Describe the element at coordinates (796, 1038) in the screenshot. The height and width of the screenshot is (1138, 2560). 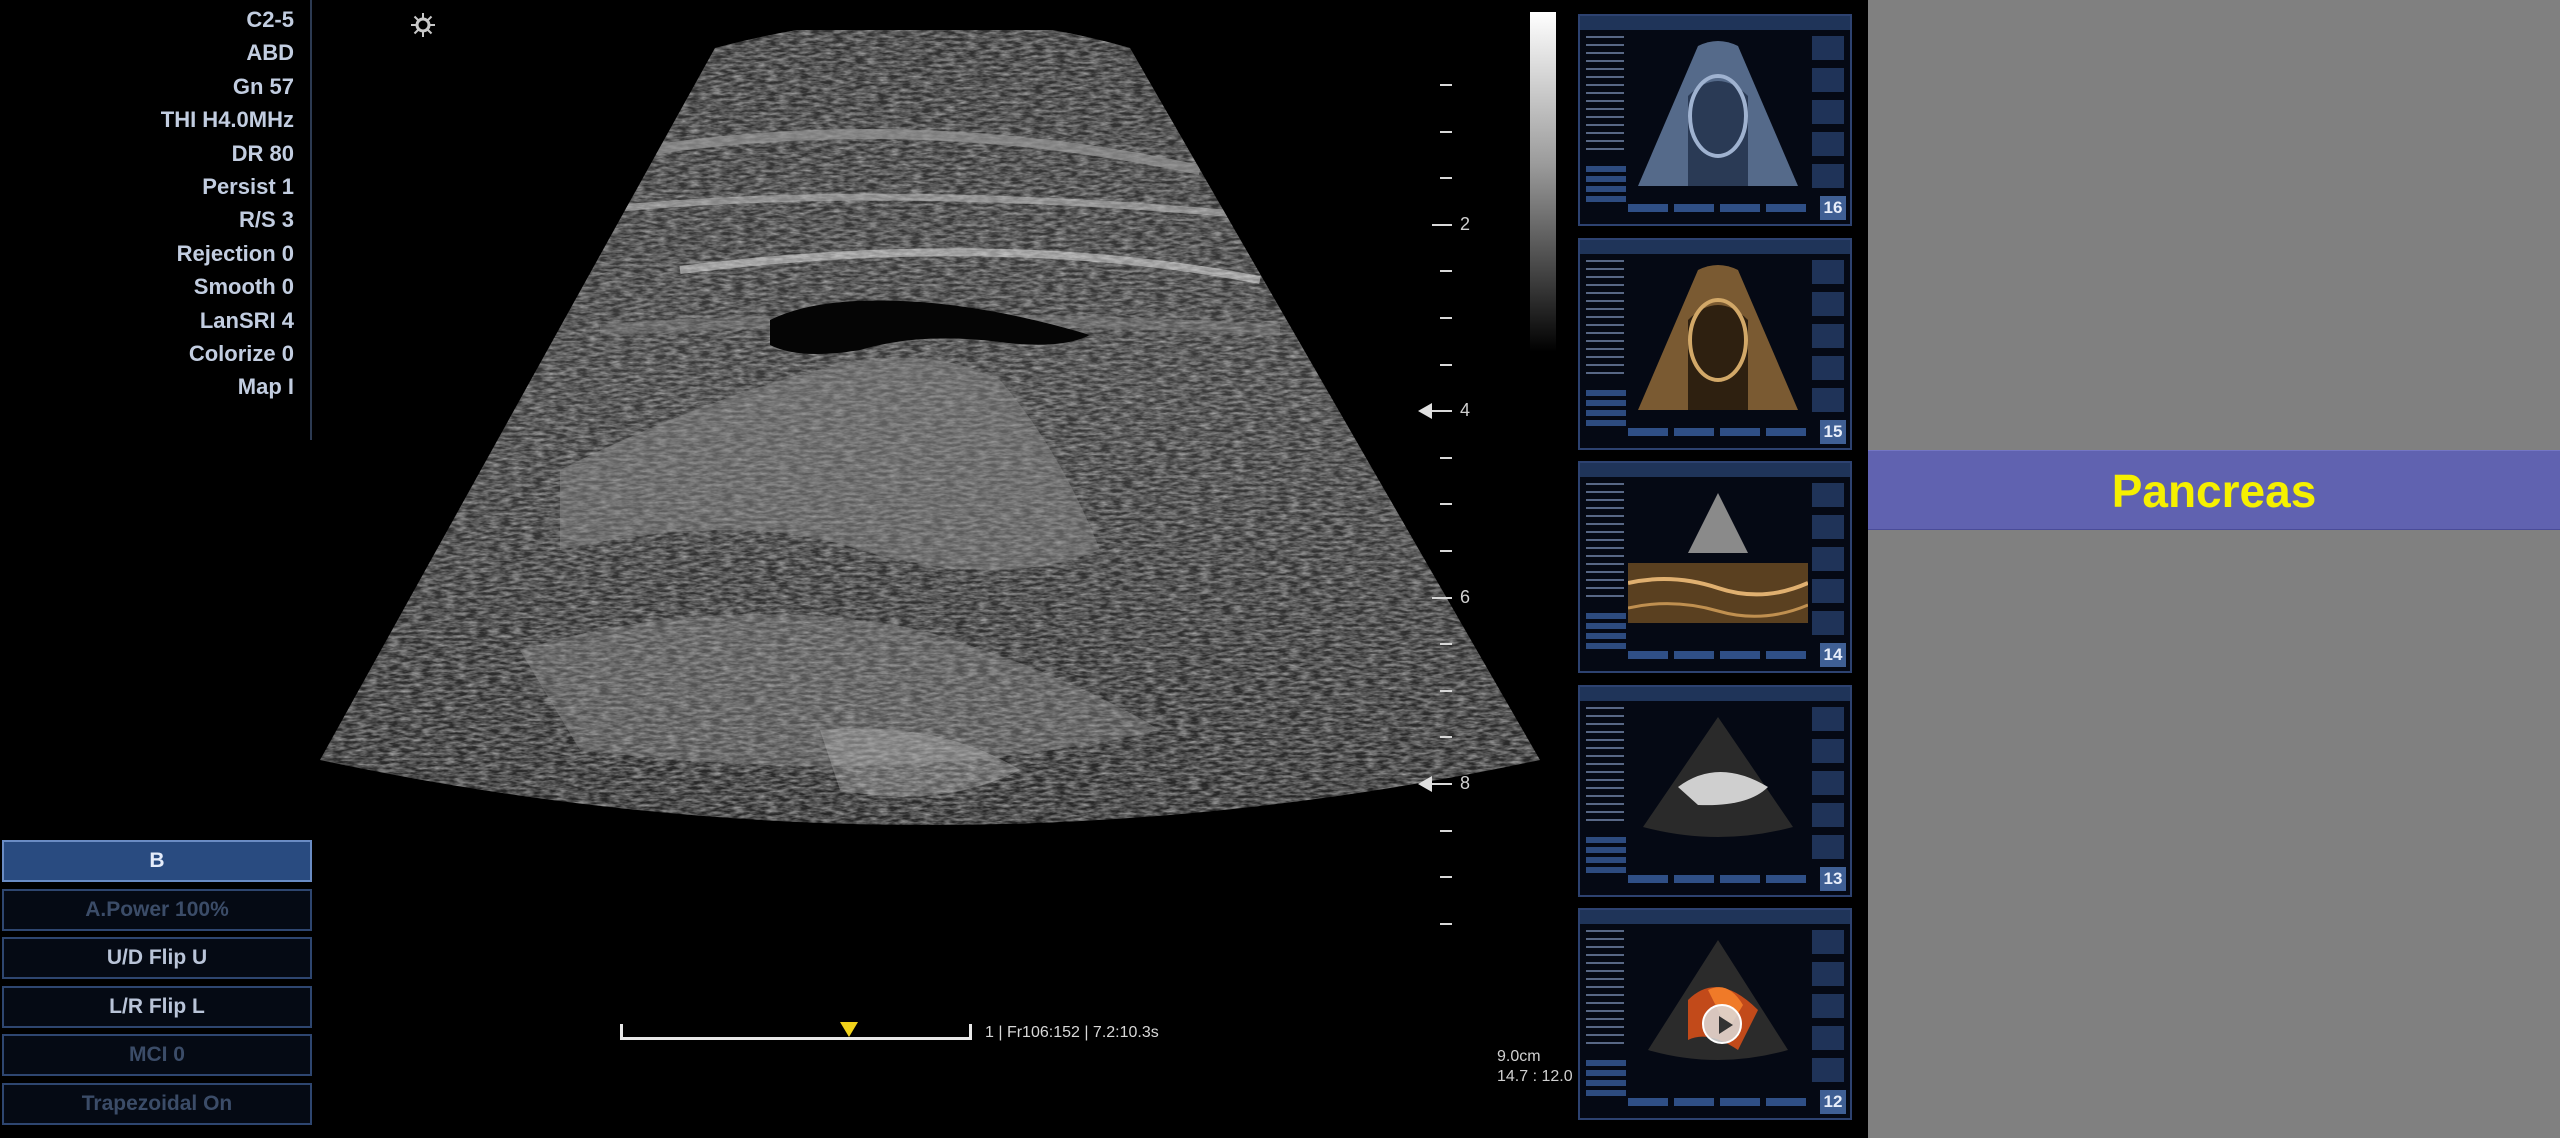
I see `cine-track` at that location.